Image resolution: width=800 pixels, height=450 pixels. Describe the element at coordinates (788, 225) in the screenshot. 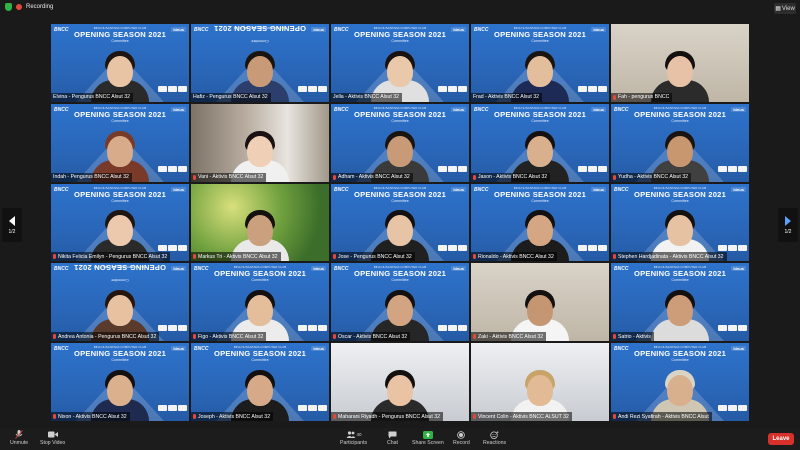

I see `next-page-button: 1/2` at that location.